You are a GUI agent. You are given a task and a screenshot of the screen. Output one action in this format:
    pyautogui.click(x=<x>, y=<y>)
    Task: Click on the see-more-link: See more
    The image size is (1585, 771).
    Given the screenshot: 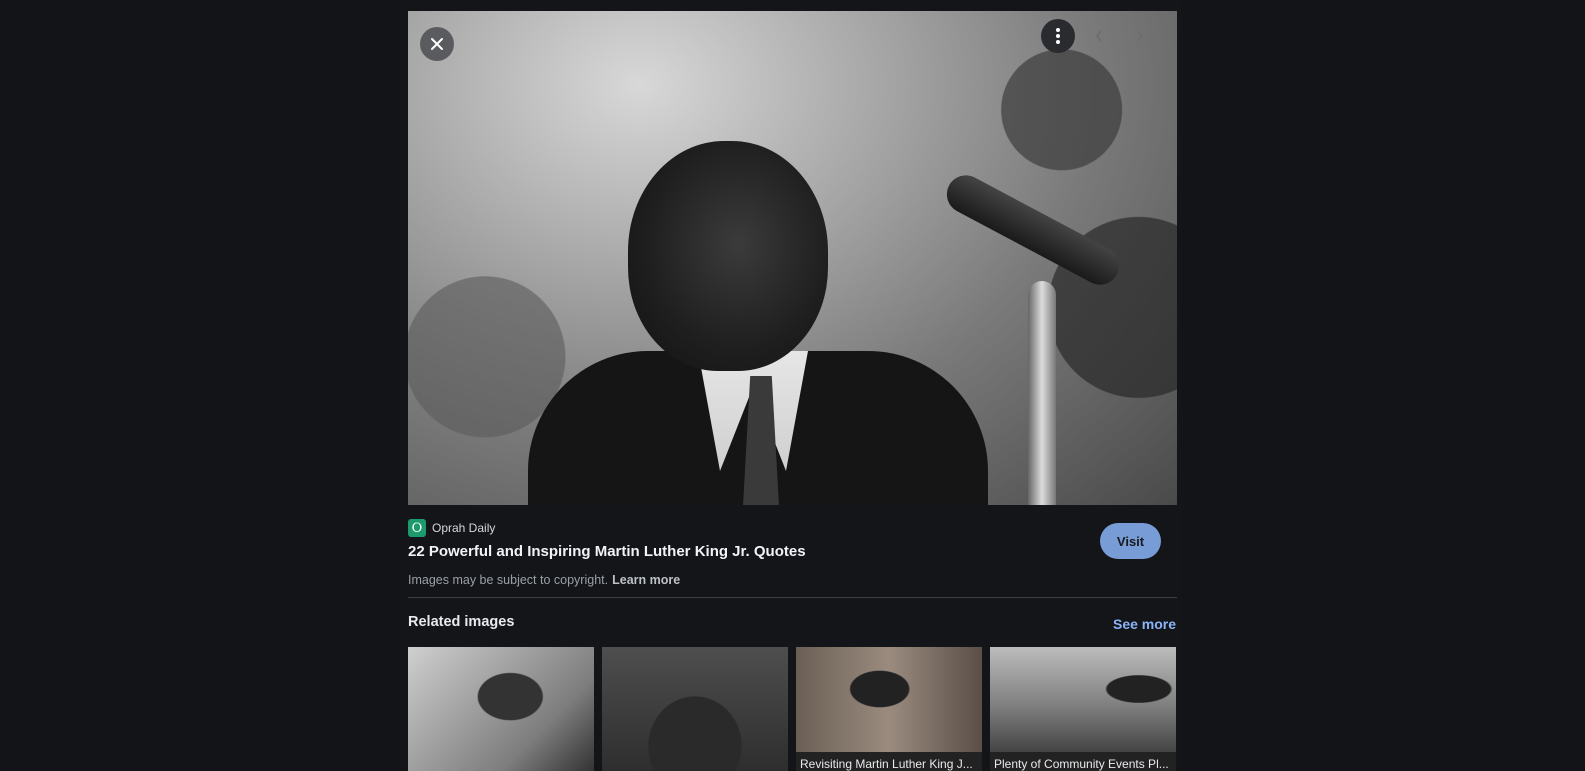 What is the action you would take?
    pyautogui.click(x=1144, y=624)
    